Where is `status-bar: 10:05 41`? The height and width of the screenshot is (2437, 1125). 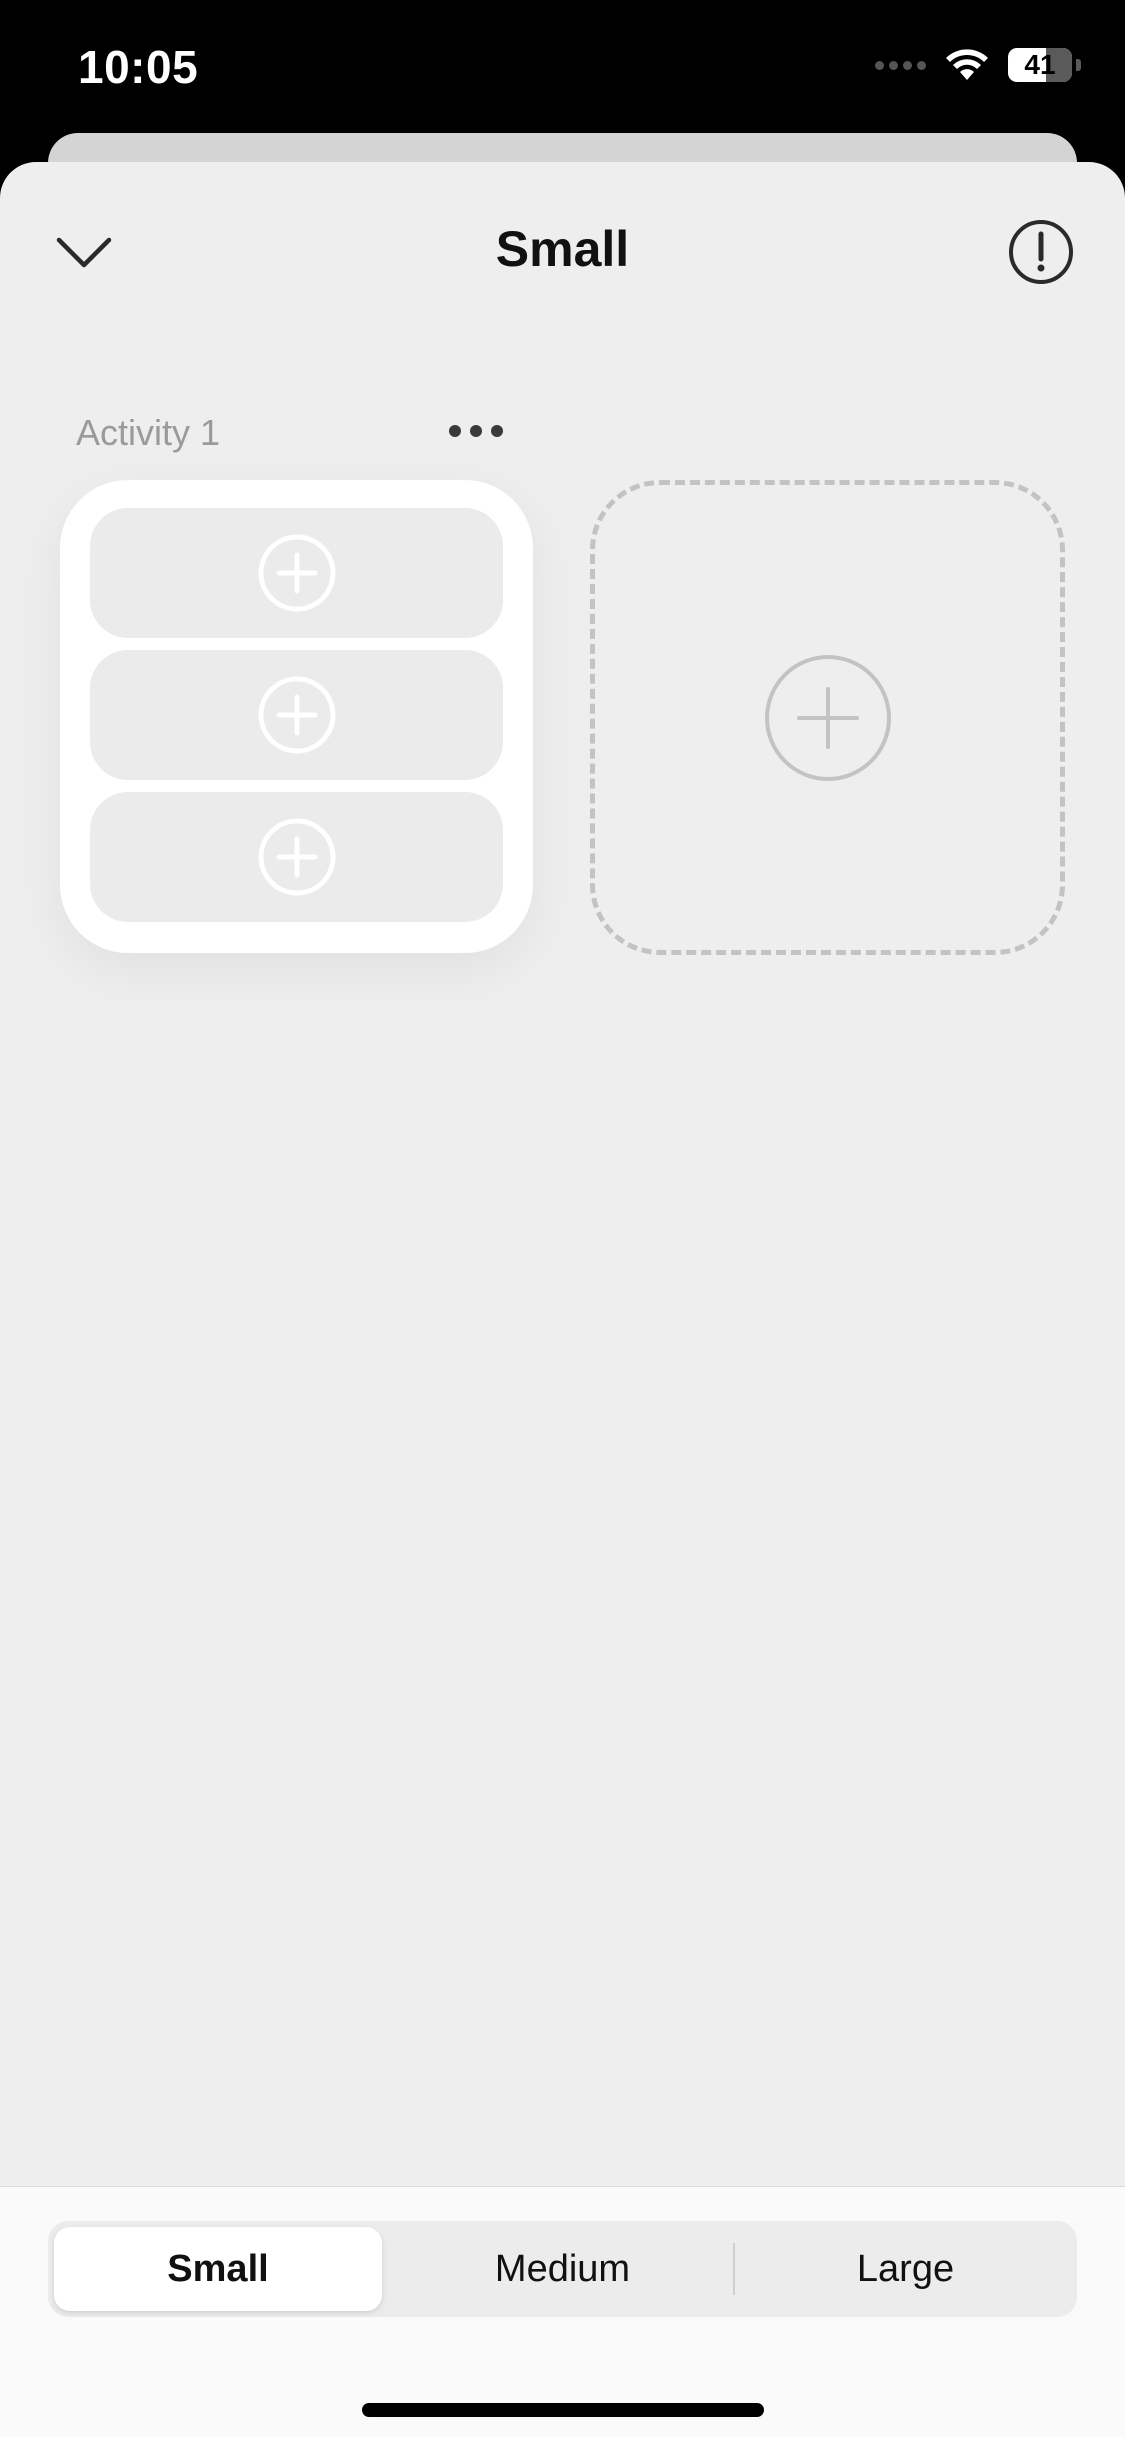 status-bar: 10:05 41 is located at coordinates (562, 65).